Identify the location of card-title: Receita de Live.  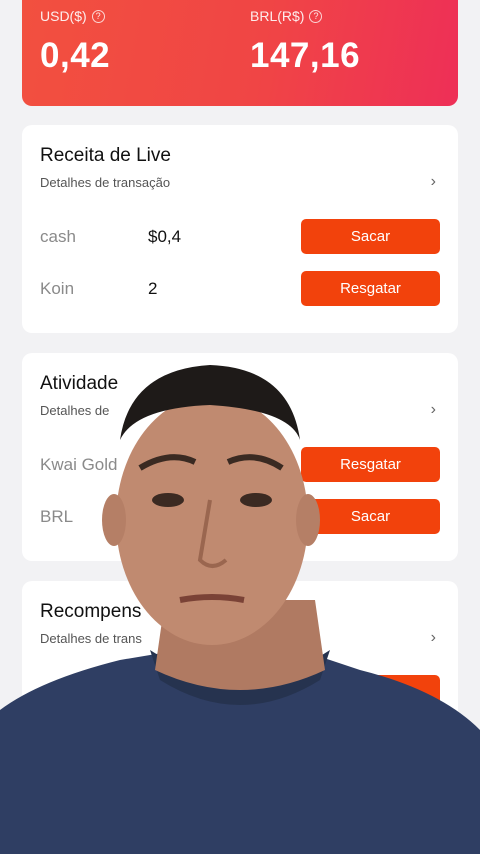
(105, 155).